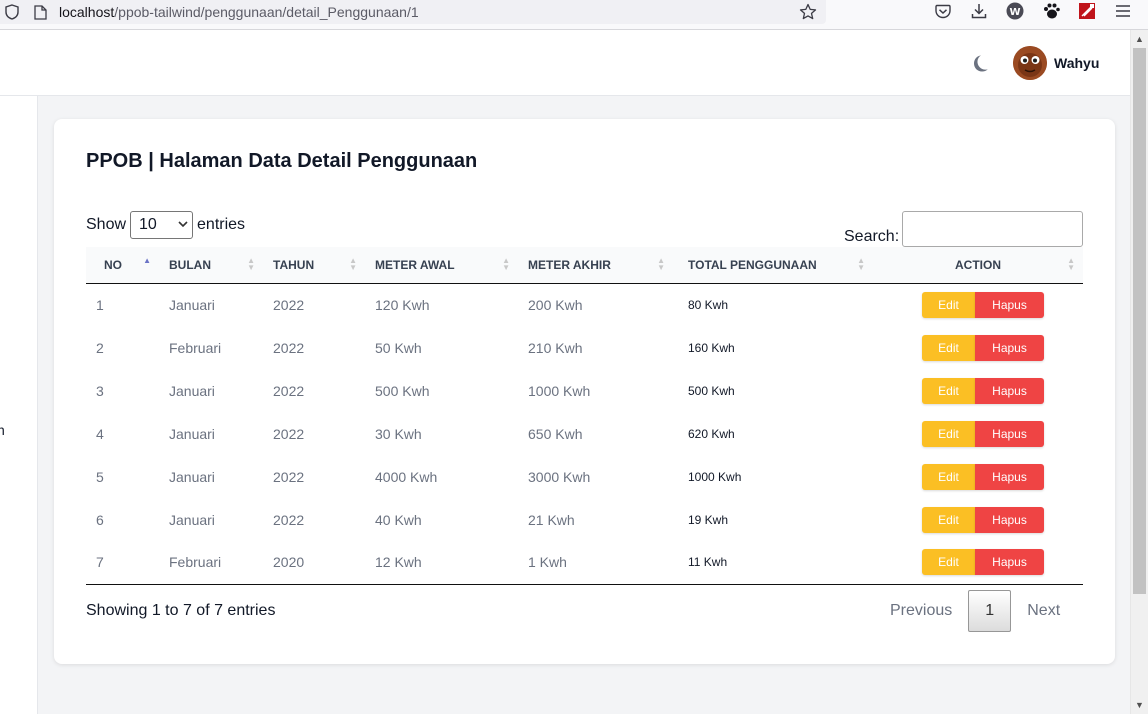 The height and width of the screenshot is (714, 1148). I want to click on search-input, so click(993, 229).